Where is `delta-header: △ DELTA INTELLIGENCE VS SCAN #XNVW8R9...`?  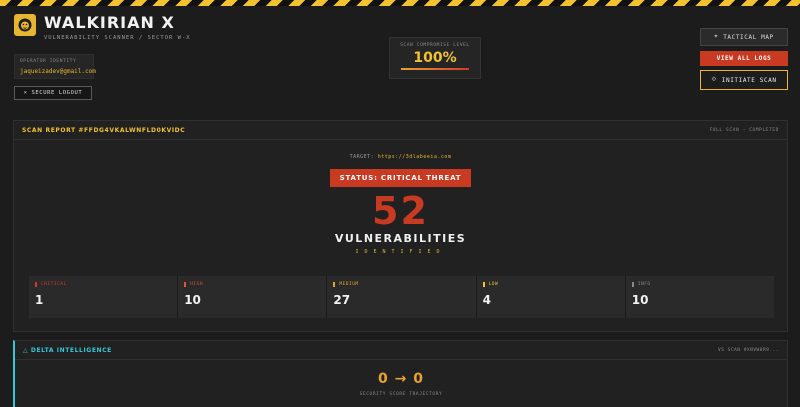 delta-header: △ DELTA INTELLIGENCE VS SCAN #XNVW8R9... is located at coordinates (401, 350).